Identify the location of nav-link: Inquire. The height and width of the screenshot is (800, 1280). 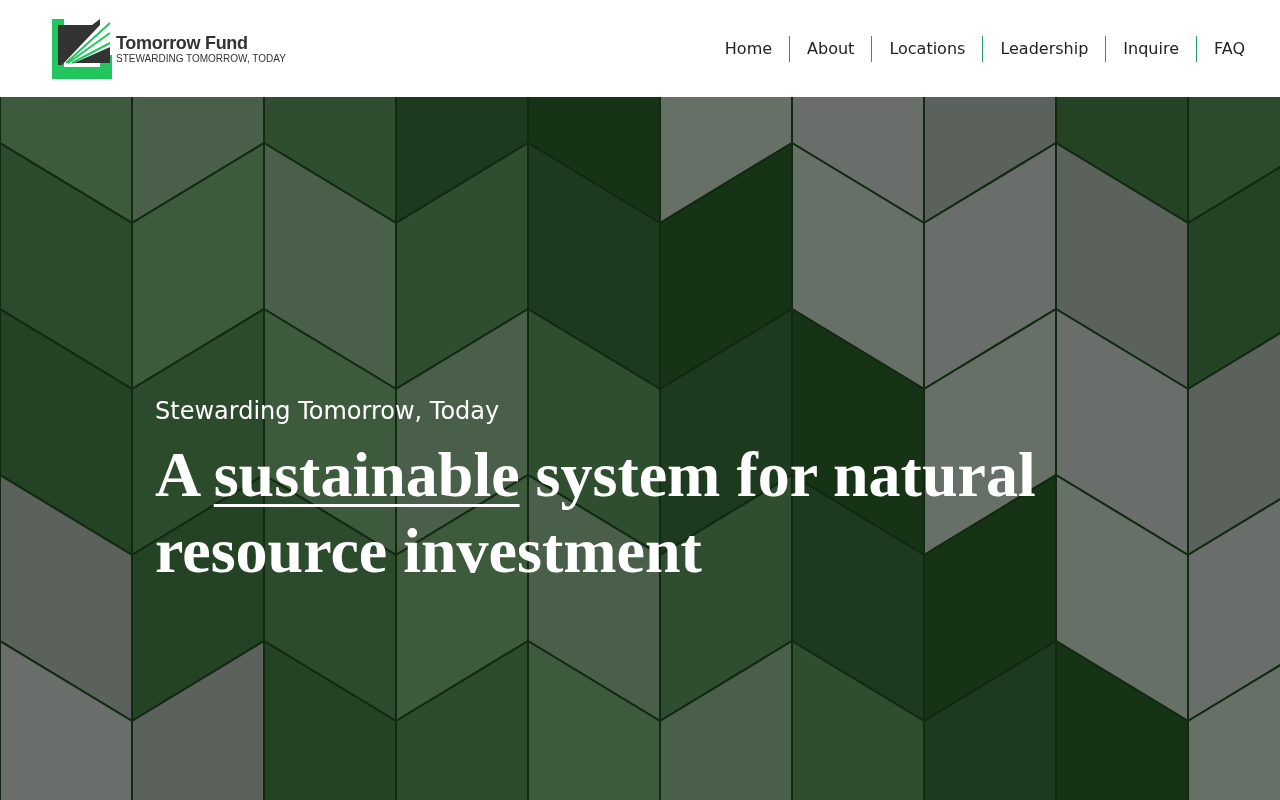
(1150, 48).